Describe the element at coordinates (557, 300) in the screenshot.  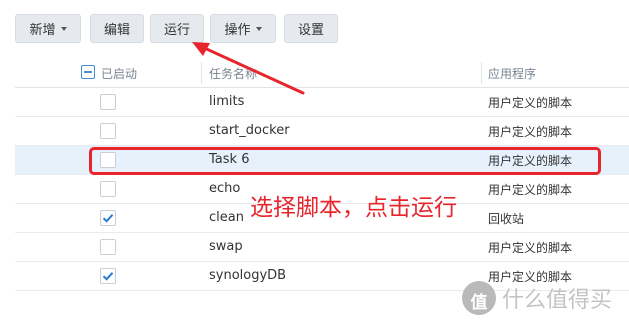
I see `watermark-text: 什么值得买` at that location.